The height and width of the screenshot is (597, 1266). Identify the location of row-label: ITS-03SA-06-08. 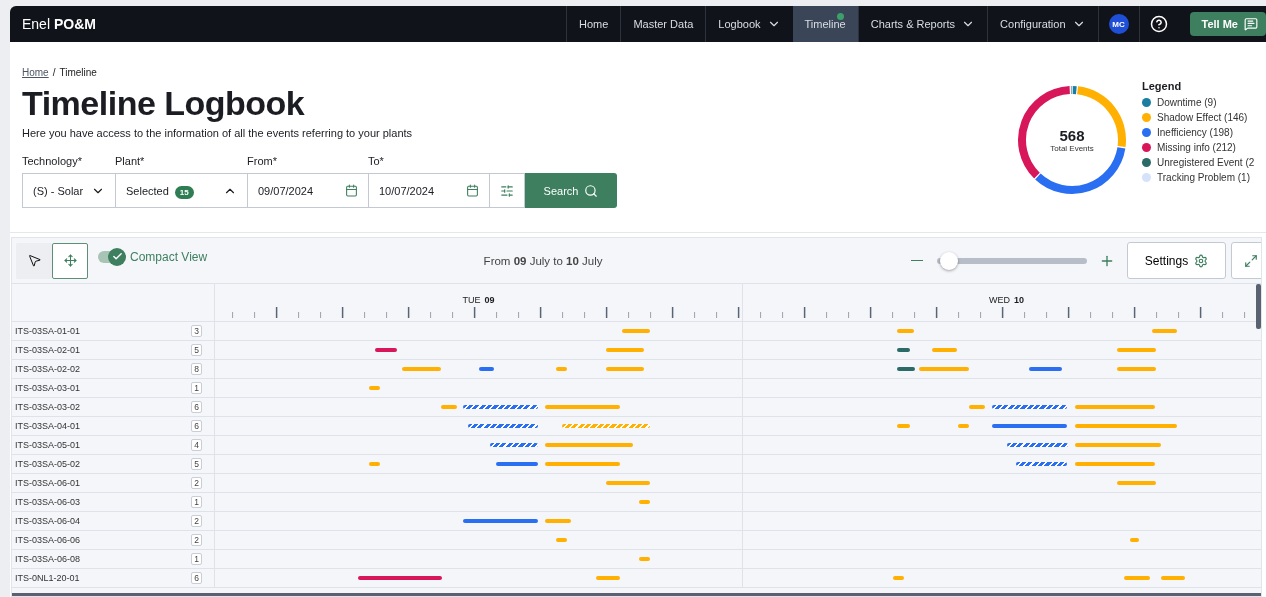
(48, 559).